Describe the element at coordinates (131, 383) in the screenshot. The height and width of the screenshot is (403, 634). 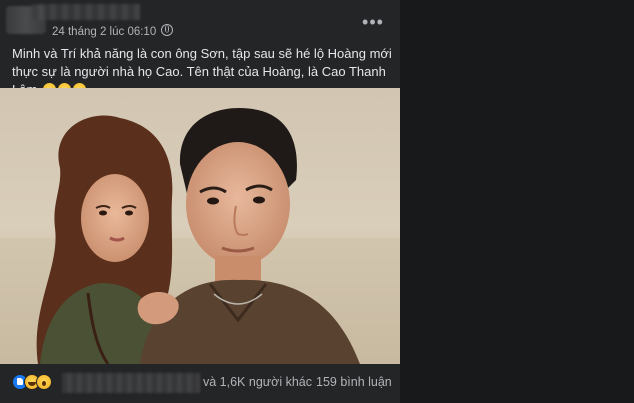
I see `reactor-names-blurred` at that location.